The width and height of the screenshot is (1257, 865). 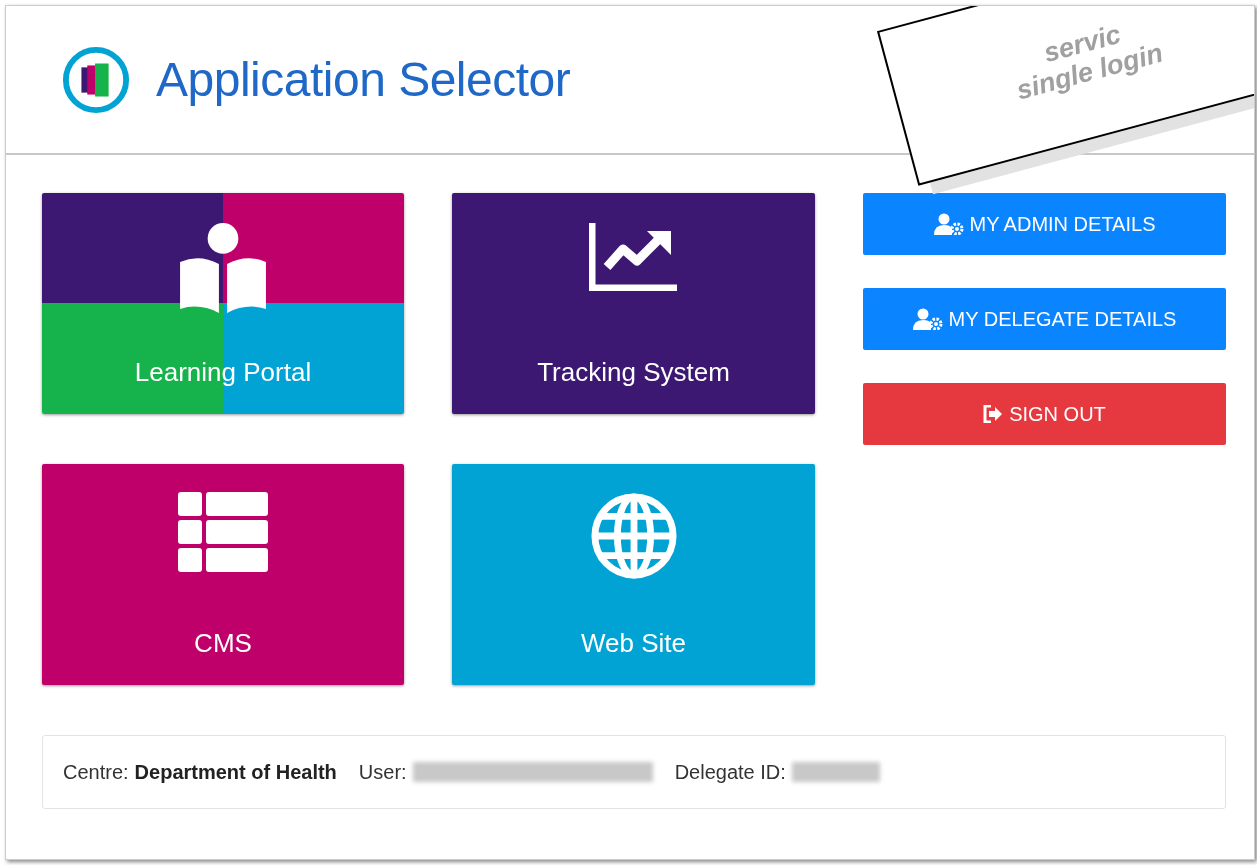 I want to click on details-button: MY DELEGATE DETAILS, so click(x=1044, y=319).